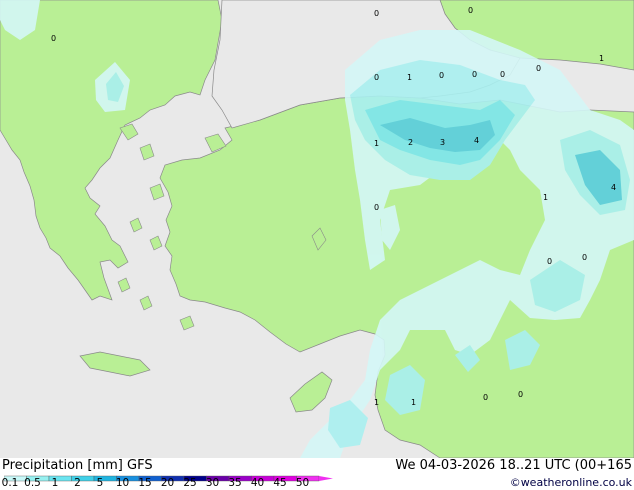  I want to click on value-label: 2, so click(410, 142).